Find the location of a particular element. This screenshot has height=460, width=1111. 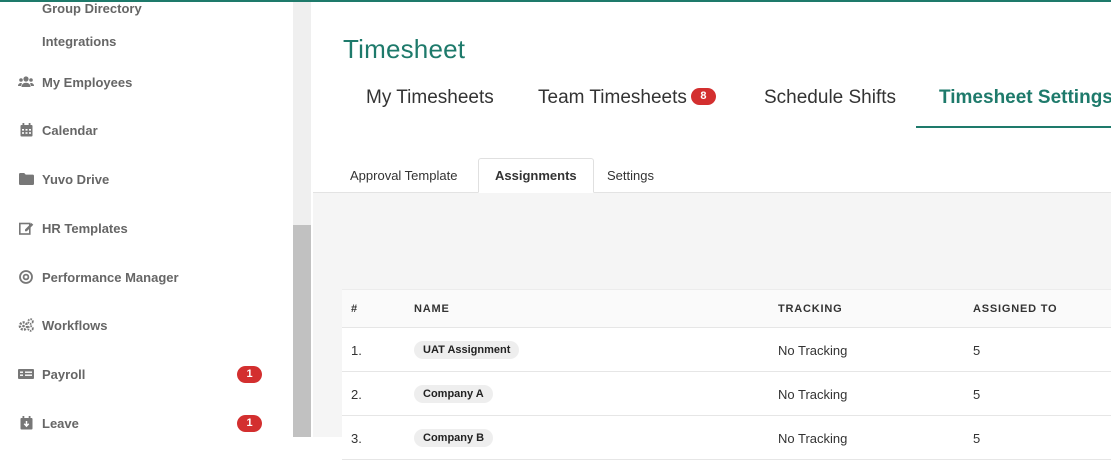

table-header: # NAME TRACKING ASSIGNED TO is located at coordinates (726, 309).